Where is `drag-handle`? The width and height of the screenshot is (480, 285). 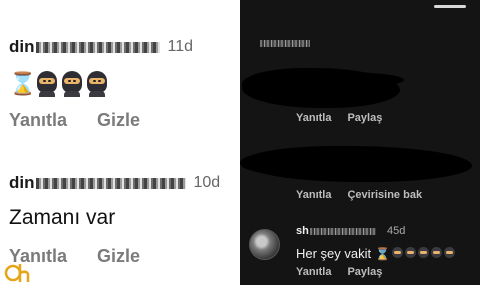 drag-handle is located at coordinates (450, 6).